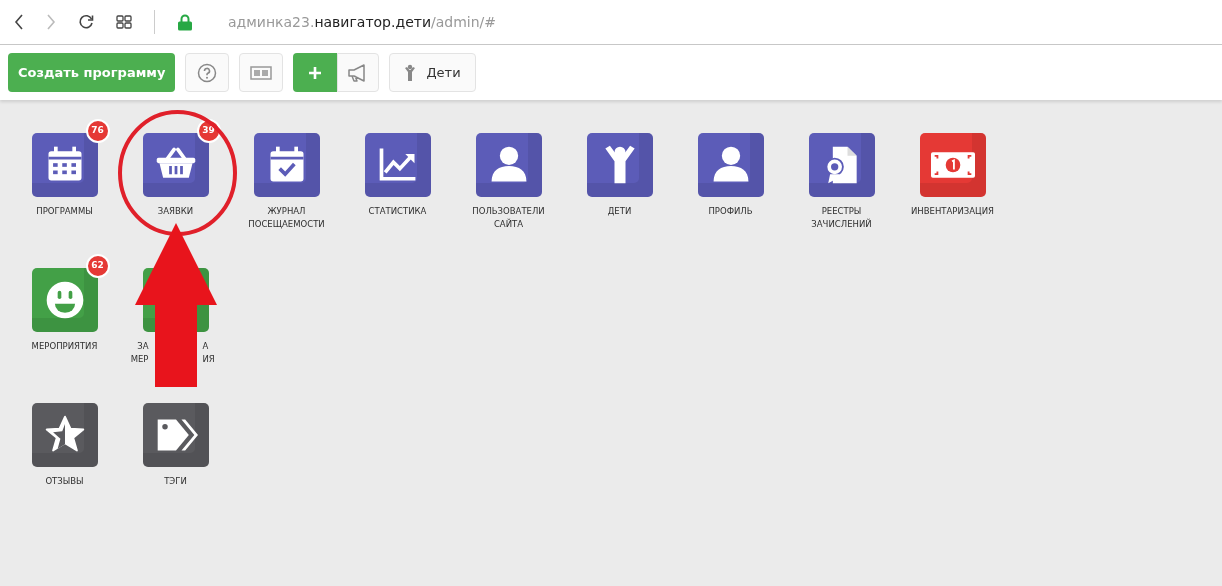 This screenshot has width=1222, height=586. I want to click on card-icon, so click(261, 72).